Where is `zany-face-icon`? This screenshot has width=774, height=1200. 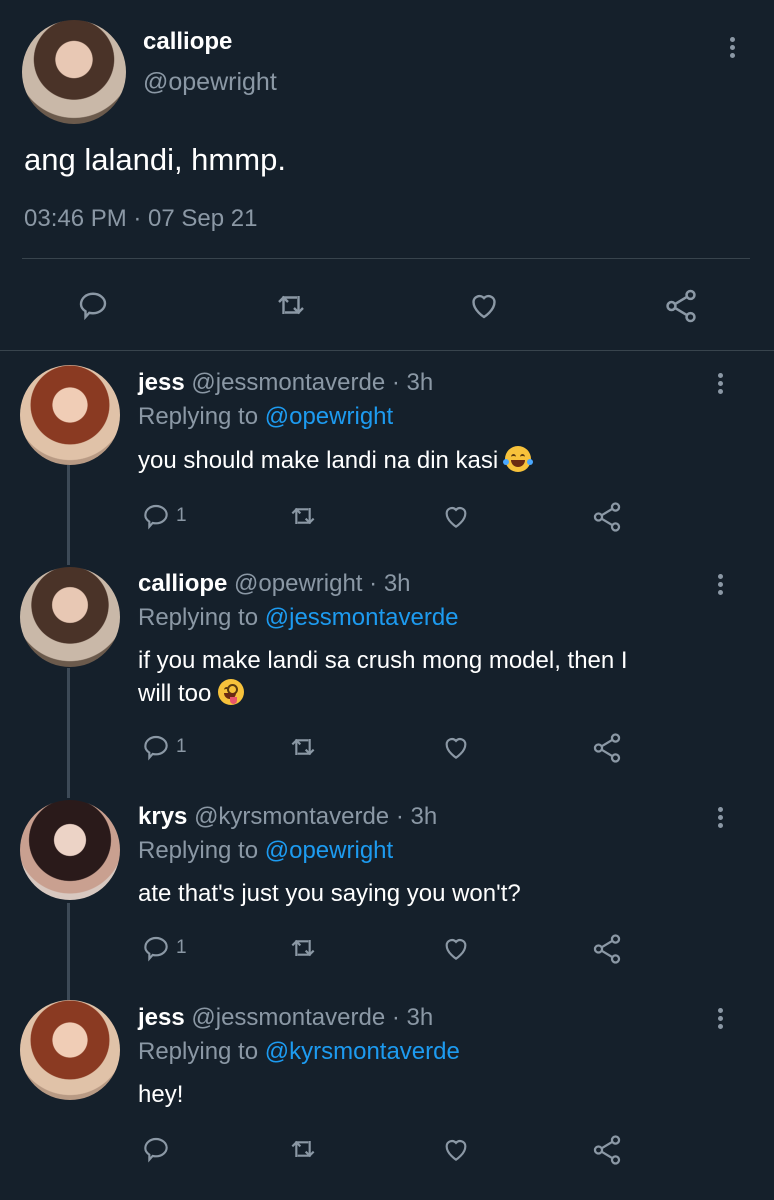
zany-face-icon is located at coordinates (231, 692).